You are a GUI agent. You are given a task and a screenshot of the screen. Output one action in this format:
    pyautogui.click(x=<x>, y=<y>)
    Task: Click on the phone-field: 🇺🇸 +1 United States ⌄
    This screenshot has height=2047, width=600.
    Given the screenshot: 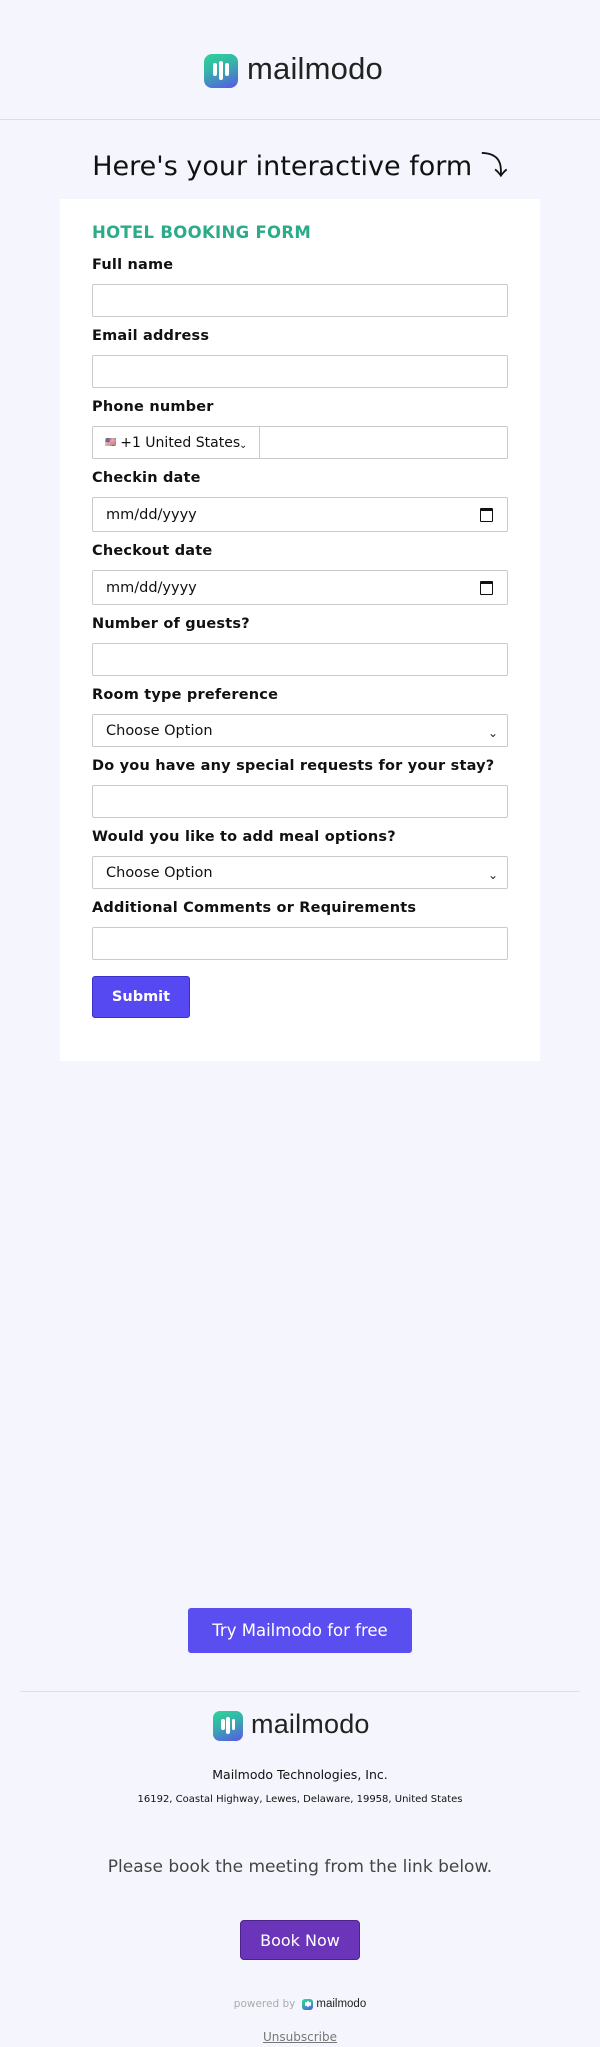 What is the action you would take?
    pyautogui.click(x=300, y=442)
    